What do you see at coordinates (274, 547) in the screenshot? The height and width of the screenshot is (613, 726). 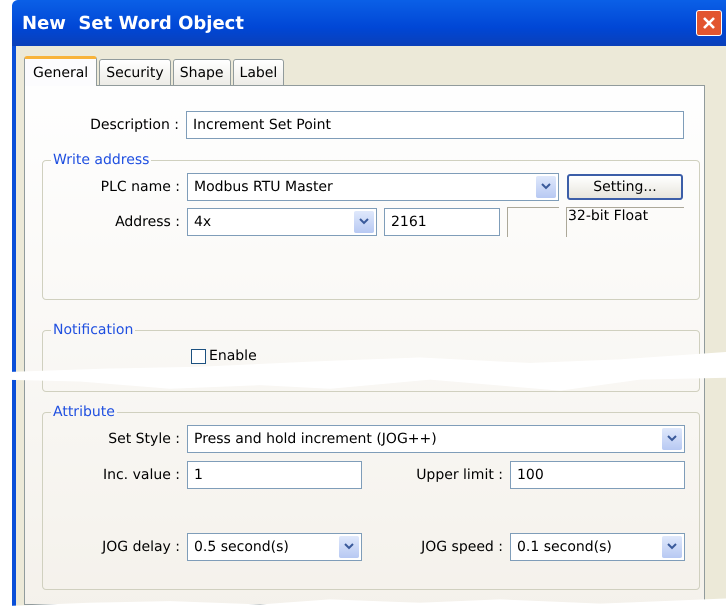 I see `jog-delay-dropdown: 0.5 second(s)` at bounding box center [274, 547].